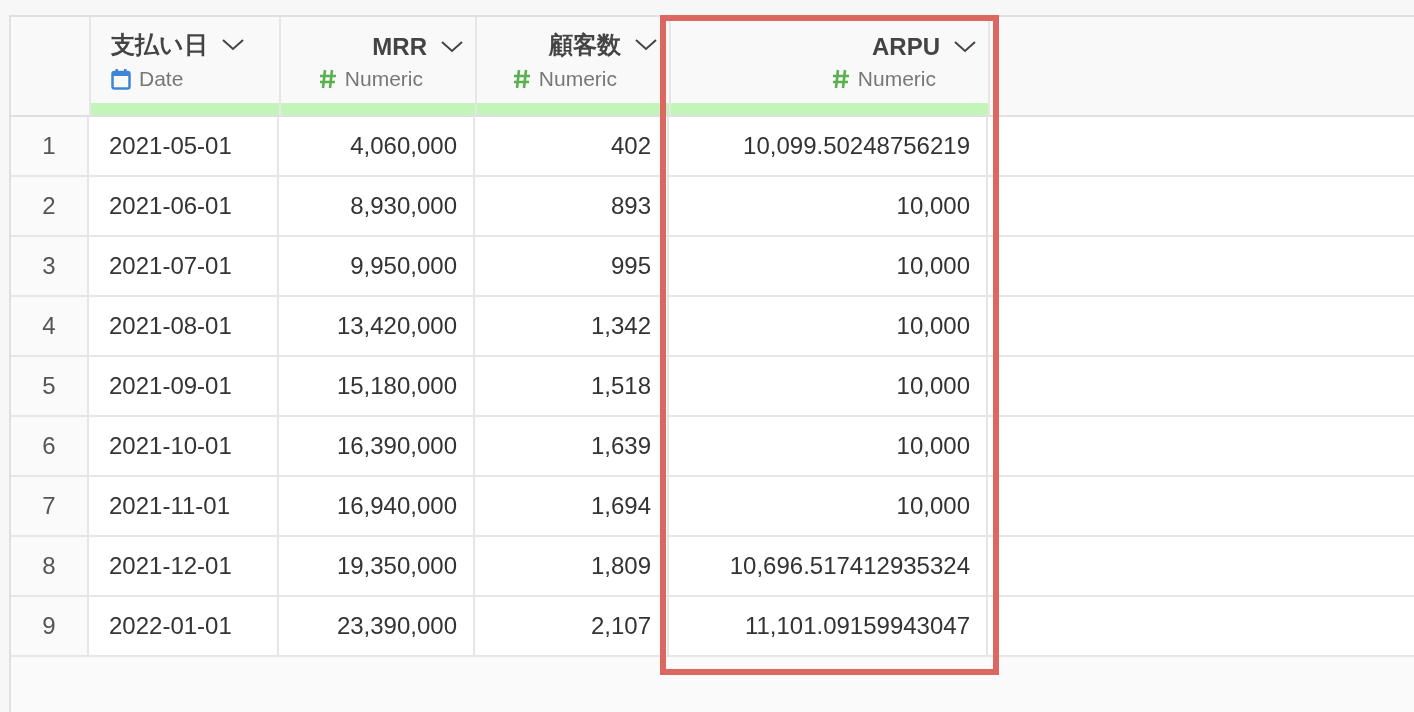 Image resolution: width=1414 pixels, height=712 pixels. I want to click on table-cell: 402, so click(572, 146).